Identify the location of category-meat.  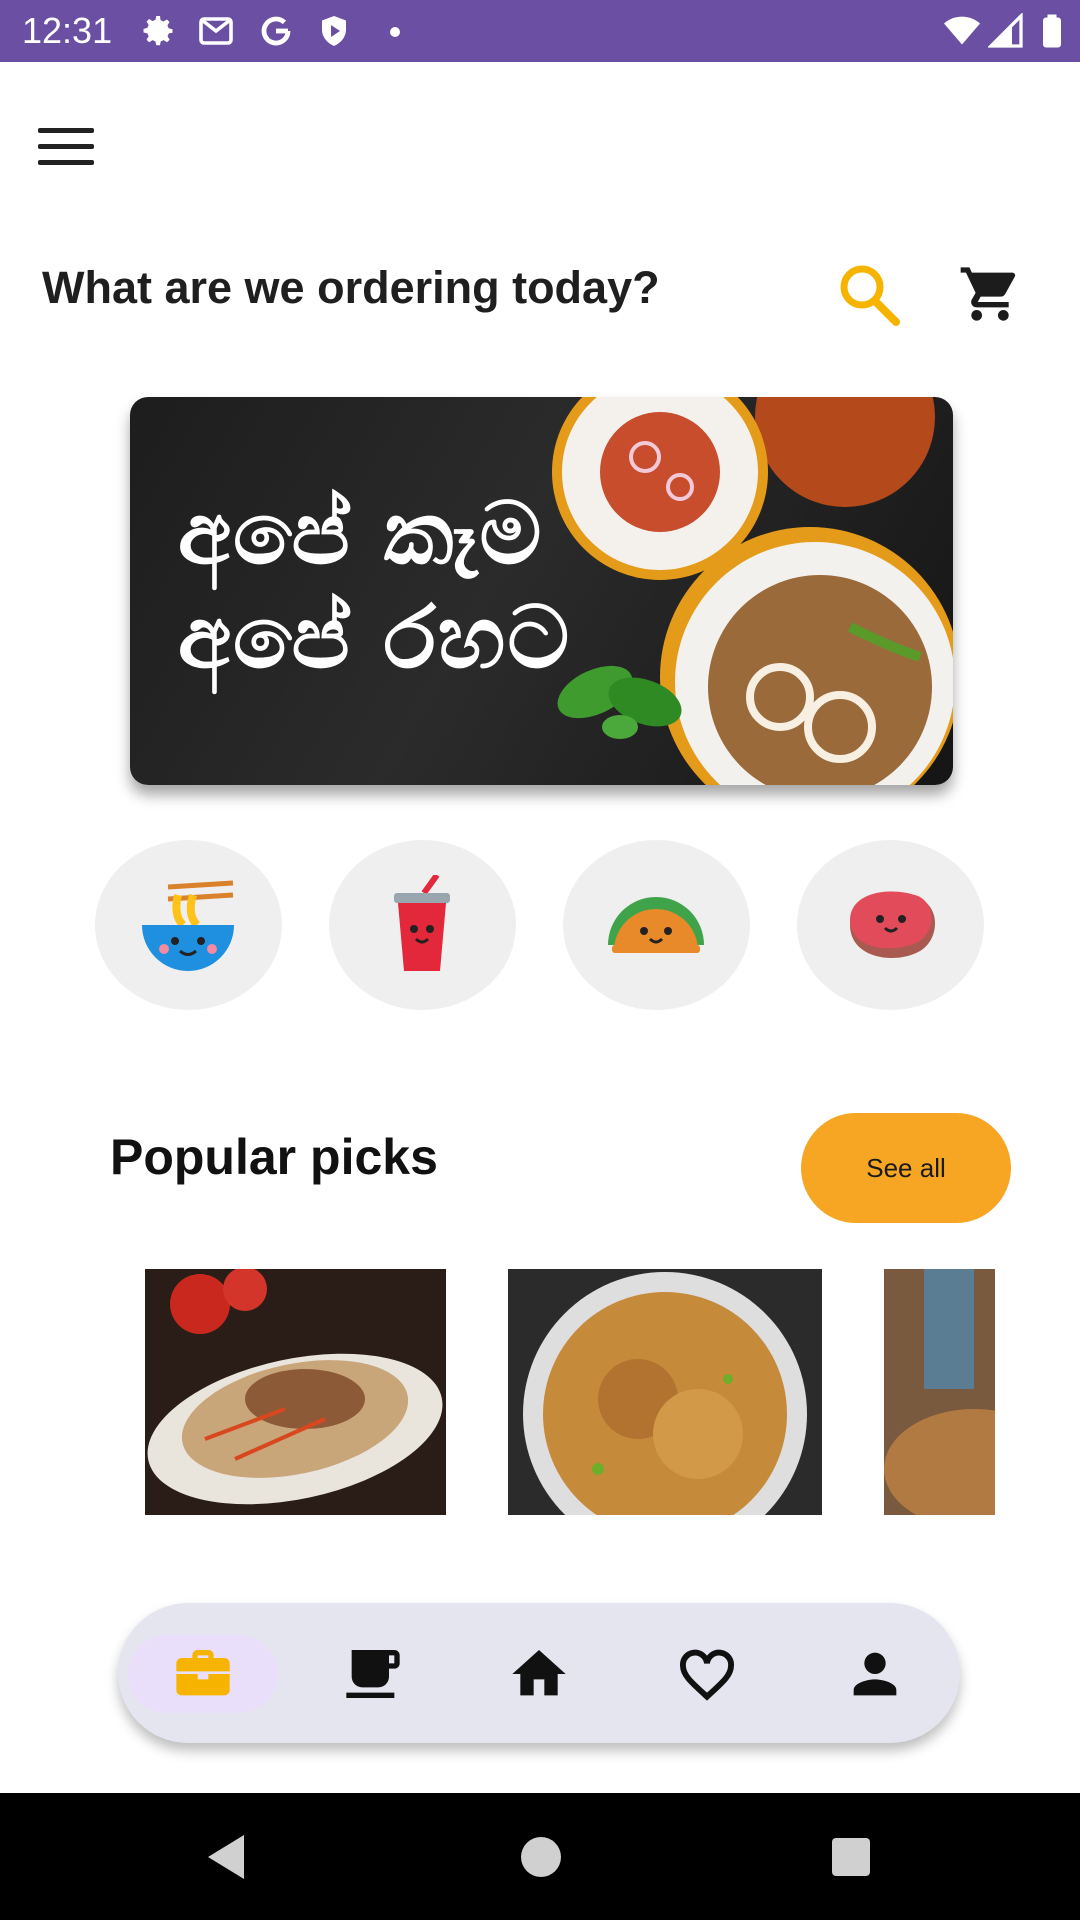
(890, 925).